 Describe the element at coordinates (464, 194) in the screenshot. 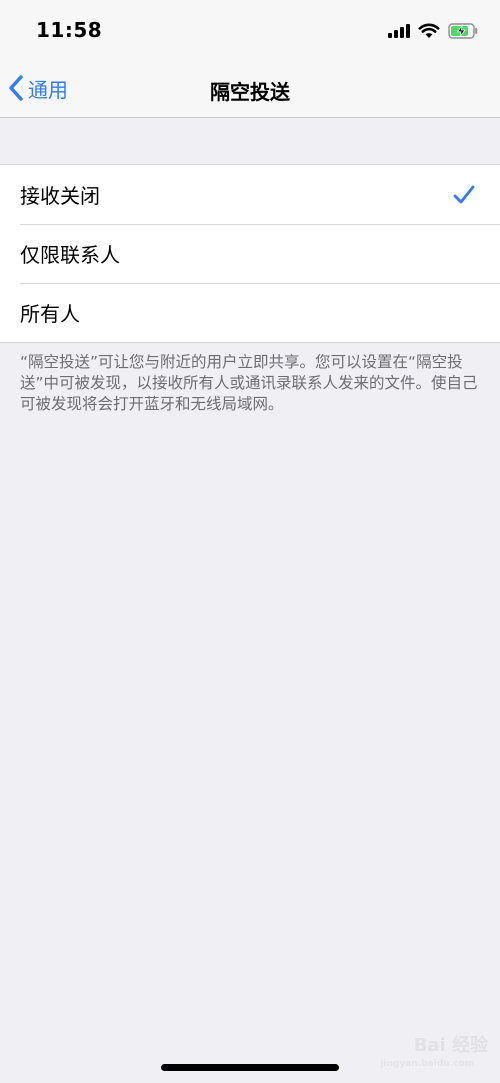

I see `checkmark-icon` at that location.